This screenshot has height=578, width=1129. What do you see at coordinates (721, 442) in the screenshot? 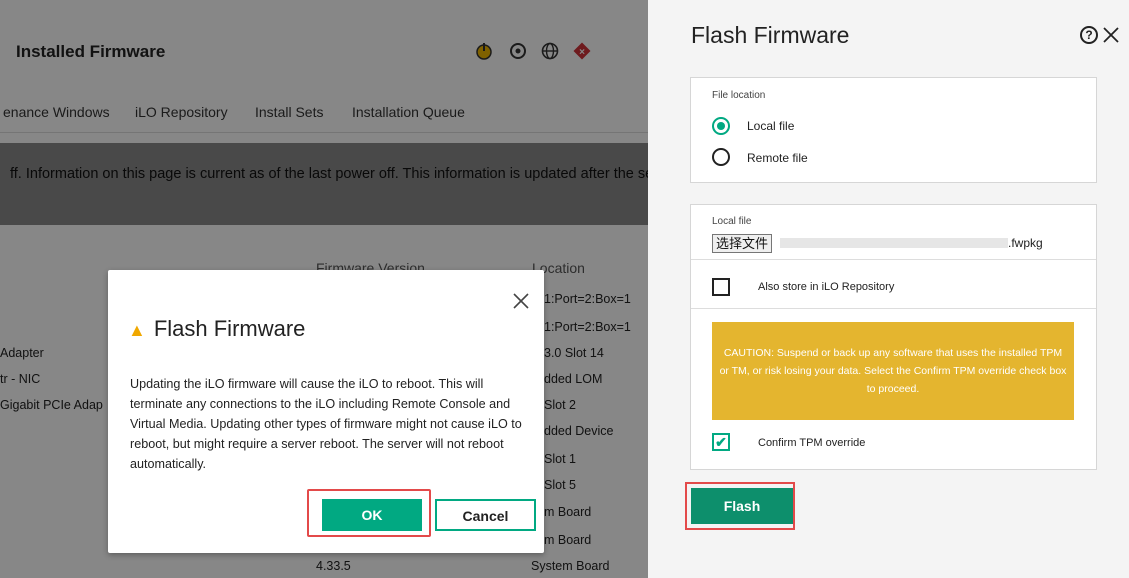
I see `confirm-tpm-checkbox: ✔` at bounding box center [721, 442].